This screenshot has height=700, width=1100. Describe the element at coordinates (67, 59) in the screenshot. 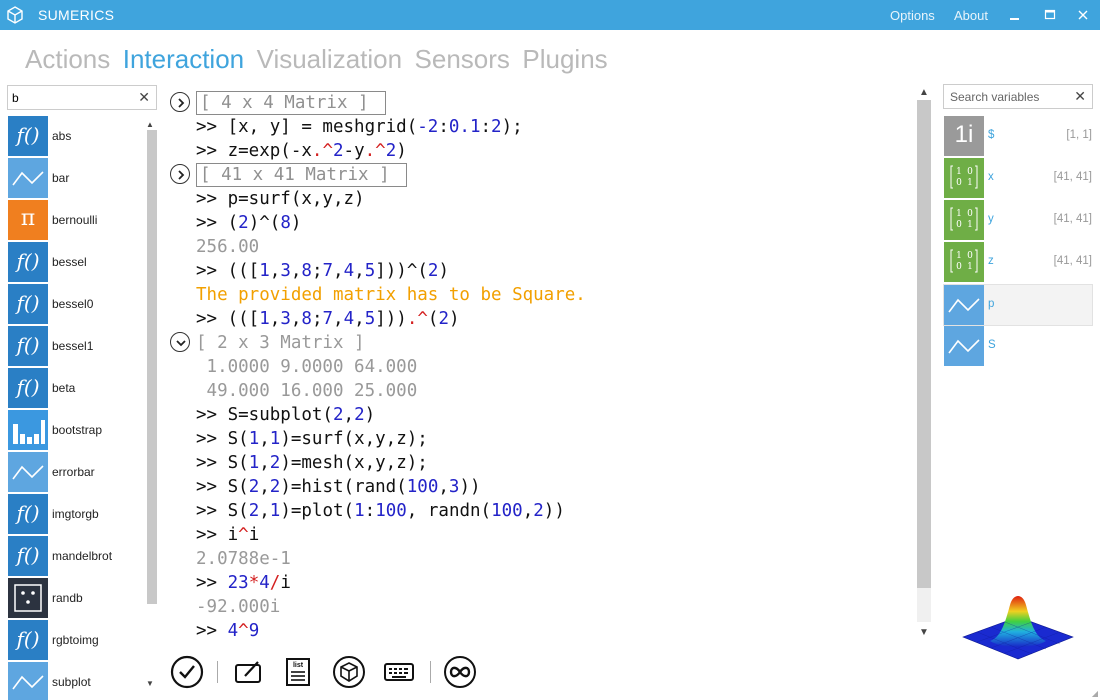

I see `tab-actions: Actions` at that location.